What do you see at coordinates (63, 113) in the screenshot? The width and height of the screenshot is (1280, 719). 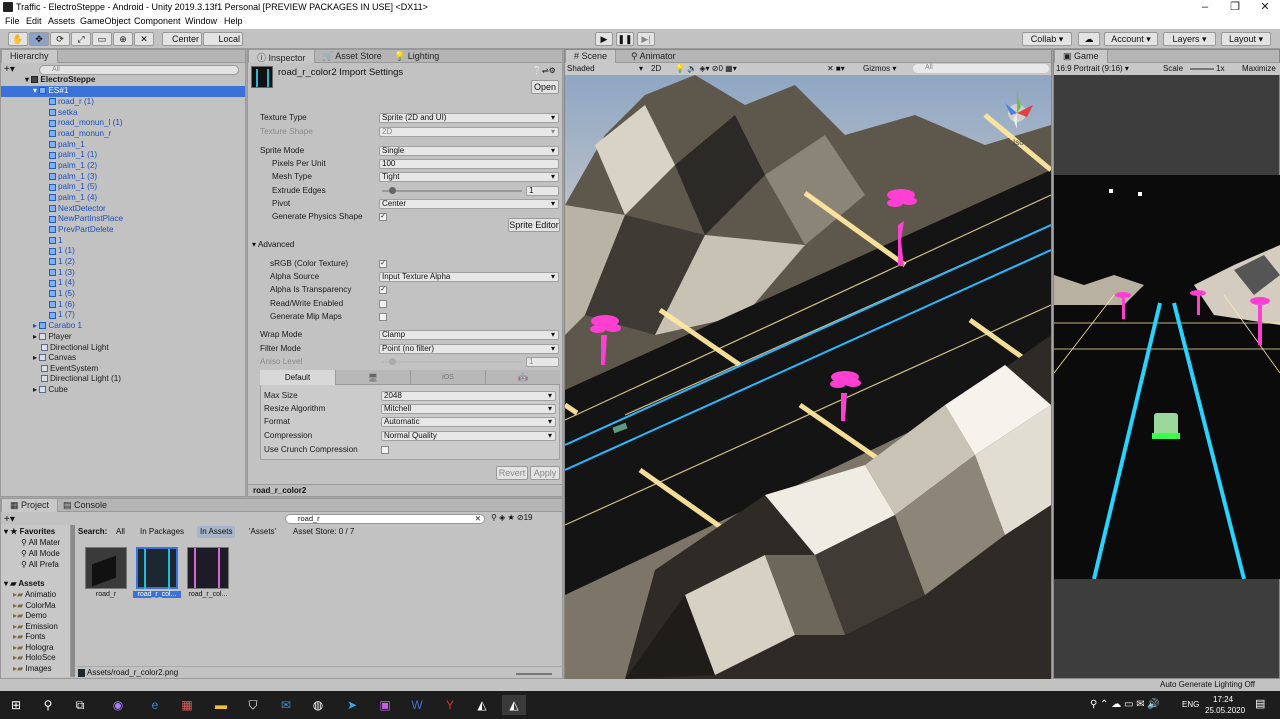 I see `hierarchy-item: setka` at bounding box center [63, 113].